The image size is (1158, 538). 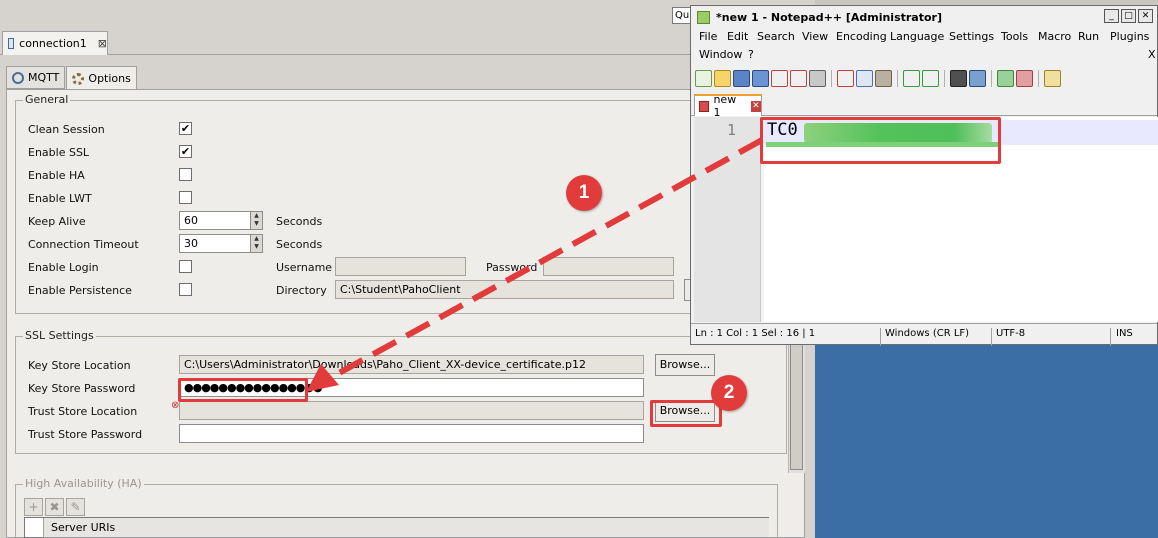 What do you see at coordinates (703, 78) in the screenshot?
I see `new-file-icon` at bounding box center [703, 78].